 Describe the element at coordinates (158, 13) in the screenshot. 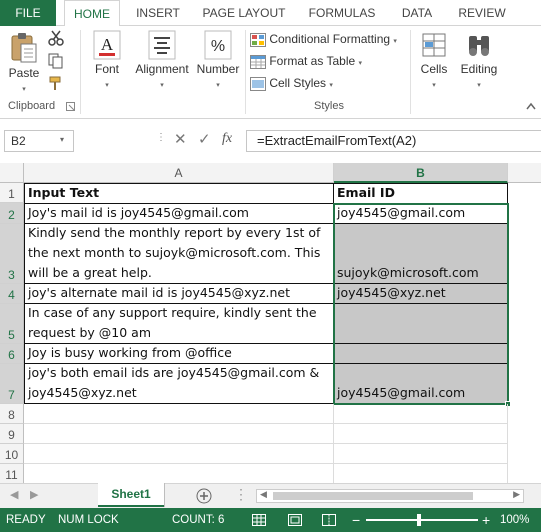

I see `tab-insert: INSERT` at that location.